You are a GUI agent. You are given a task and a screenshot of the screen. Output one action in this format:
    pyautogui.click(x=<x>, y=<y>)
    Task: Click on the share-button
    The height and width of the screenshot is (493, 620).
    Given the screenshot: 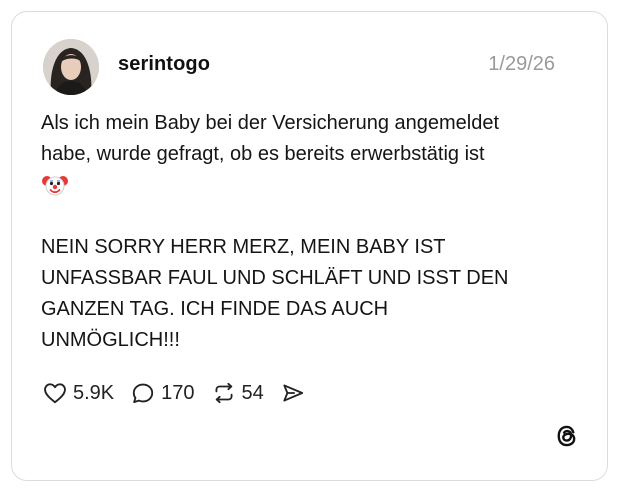 What is the action you would take?
    pyautogui.click(x=293, y=393)
    